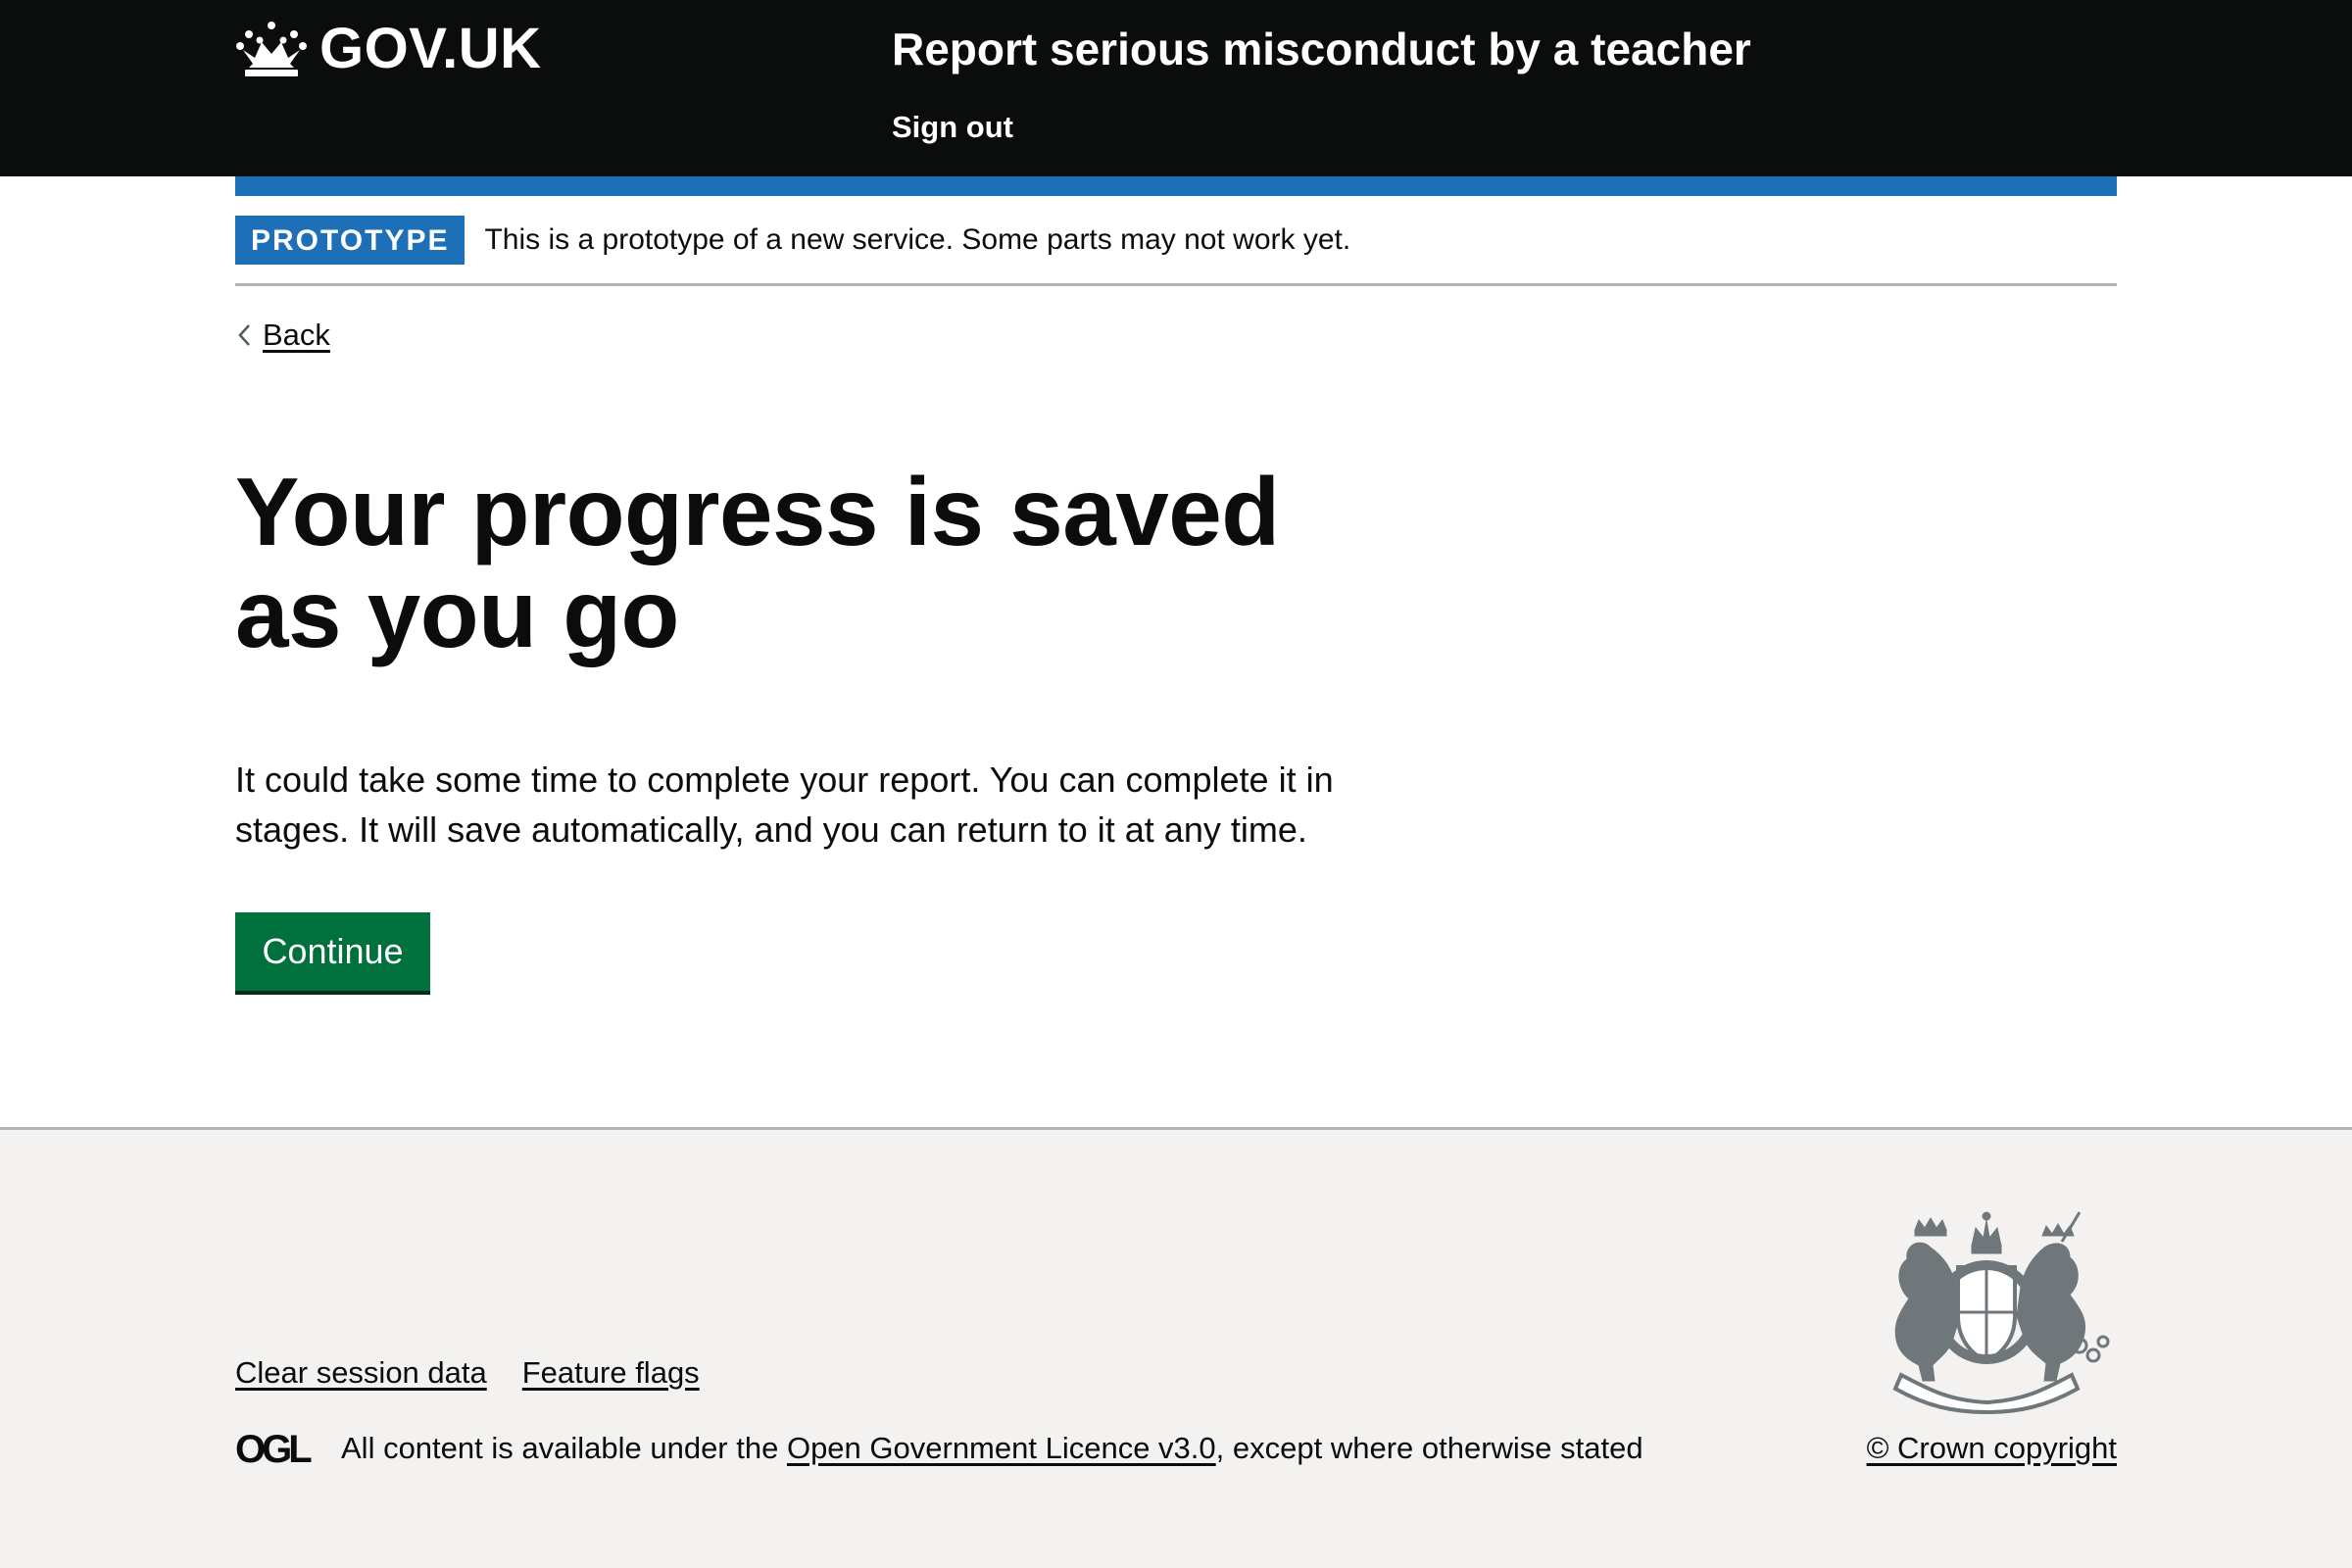 The width and height of the screenshot is (2352, 1568). Describe the element at coordinates (332, 951) in the screenshot. I see `continue-button: Continue` at that location.